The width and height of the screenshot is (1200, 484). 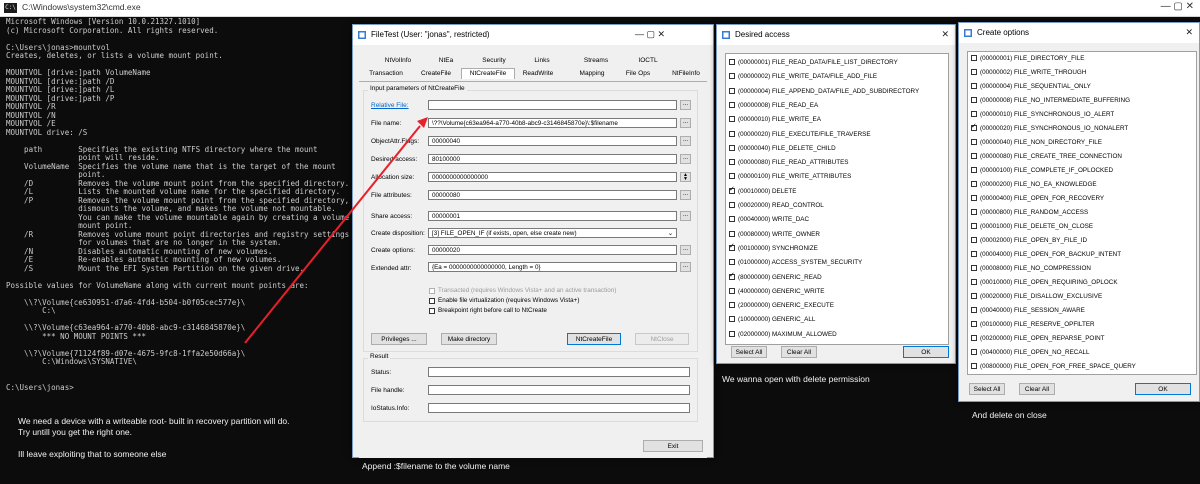 What do you see at coordinates (552, 216) in the screenshot?
I see `field-input: 00000001` at bounding box center [552, 216].